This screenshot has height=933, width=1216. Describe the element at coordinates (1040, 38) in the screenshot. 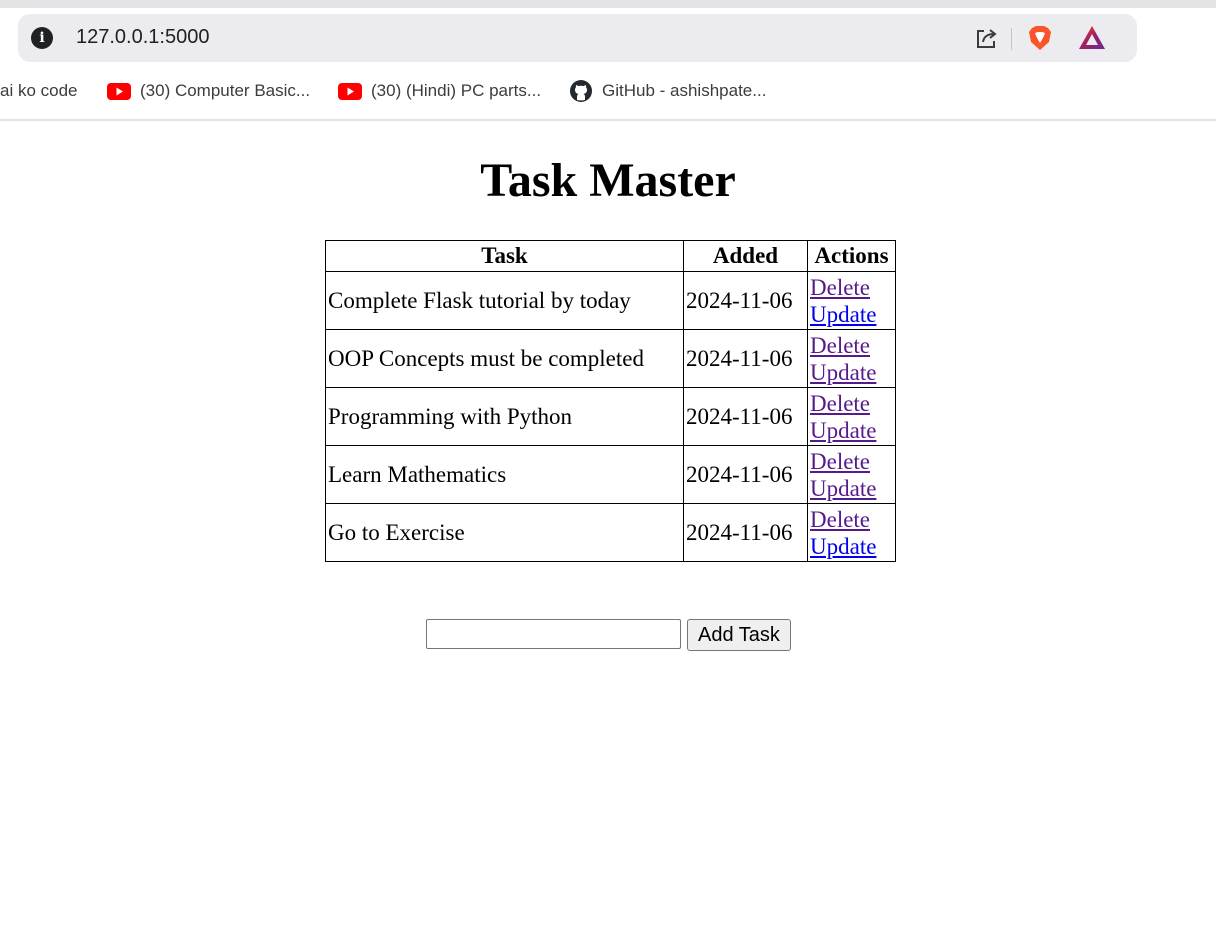

I see `brave-shields-icon` at that location.